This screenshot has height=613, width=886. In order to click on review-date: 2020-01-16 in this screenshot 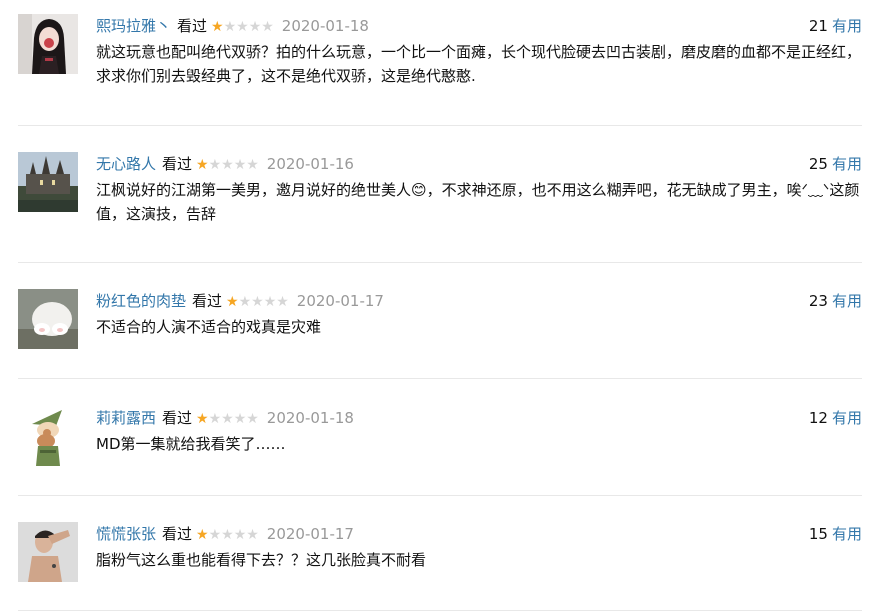, I will do `click(310, 164)`.